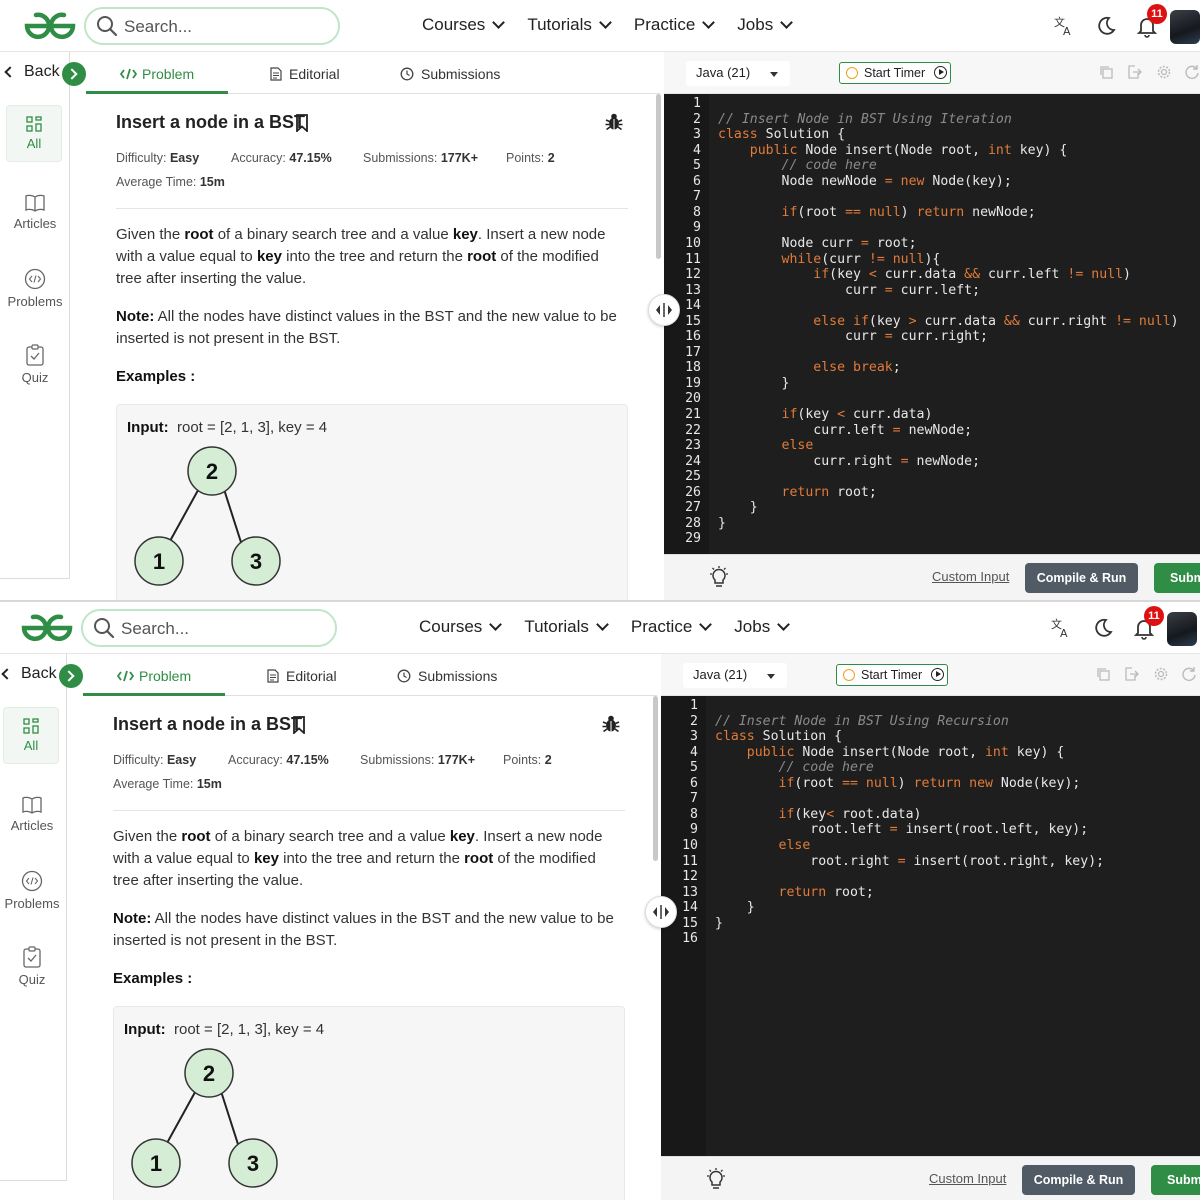 Image resolution: width=1200 pixels, height=1200 pixels. I want to click on line-number: 7, so click(694, 799).